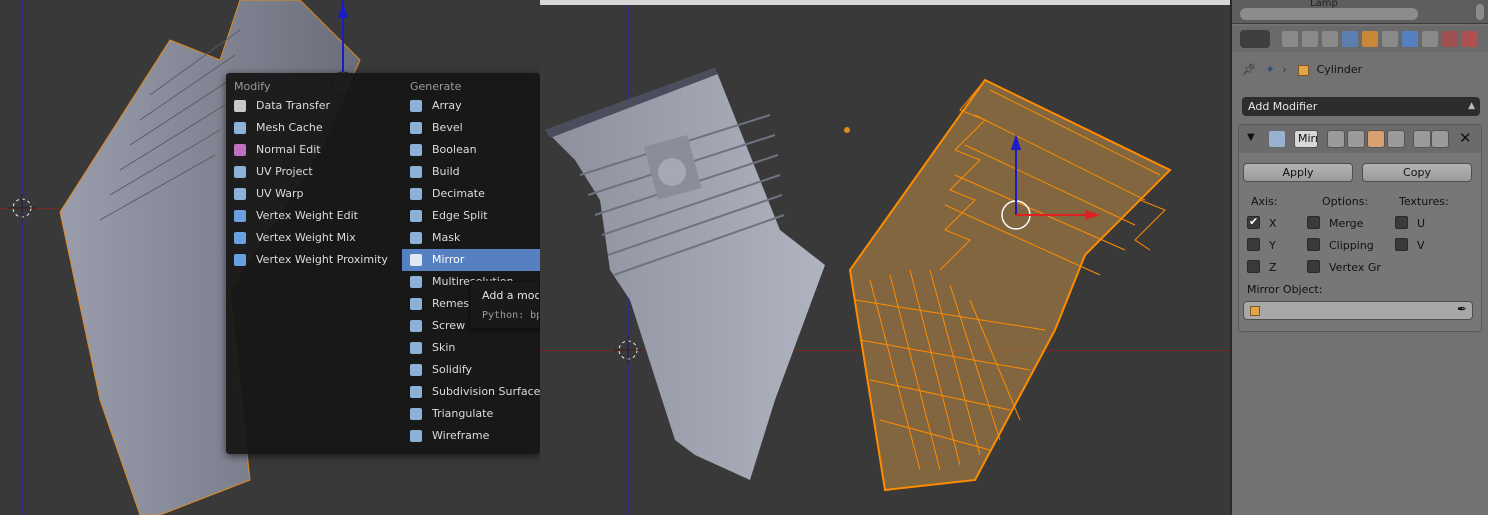 This screenshot has width=1488, height=515. What do you see at coordinates (1310, 39) in the screenshot?
I see `render-layers-tab-icon` at bounding box center [1310, 39].